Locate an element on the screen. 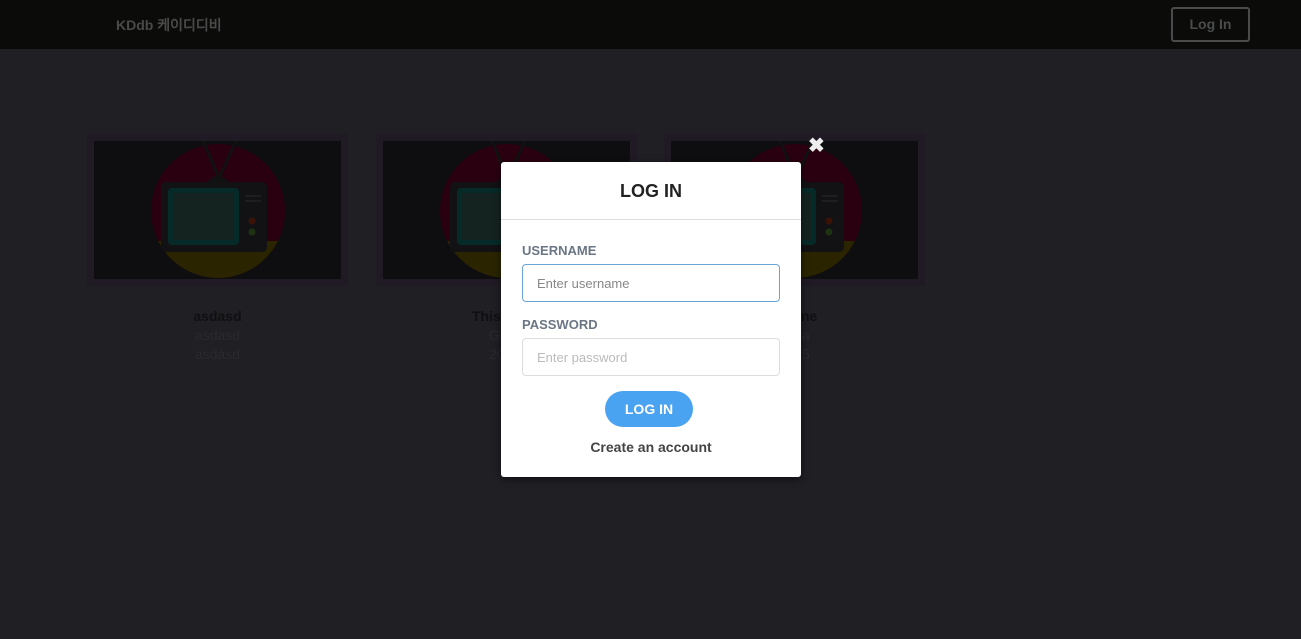 The image size is (1301, 639). username-input is located at coordinates (651, 283).